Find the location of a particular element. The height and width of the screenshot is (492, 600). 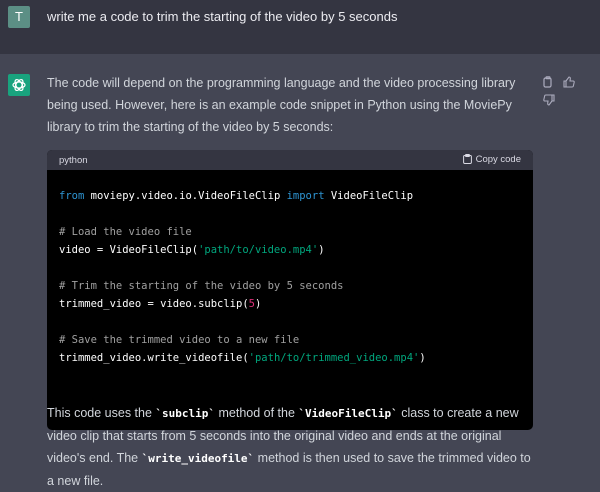

code-token: moviepy.video.io.VideoFileClip is located at coordinates (185, 196).